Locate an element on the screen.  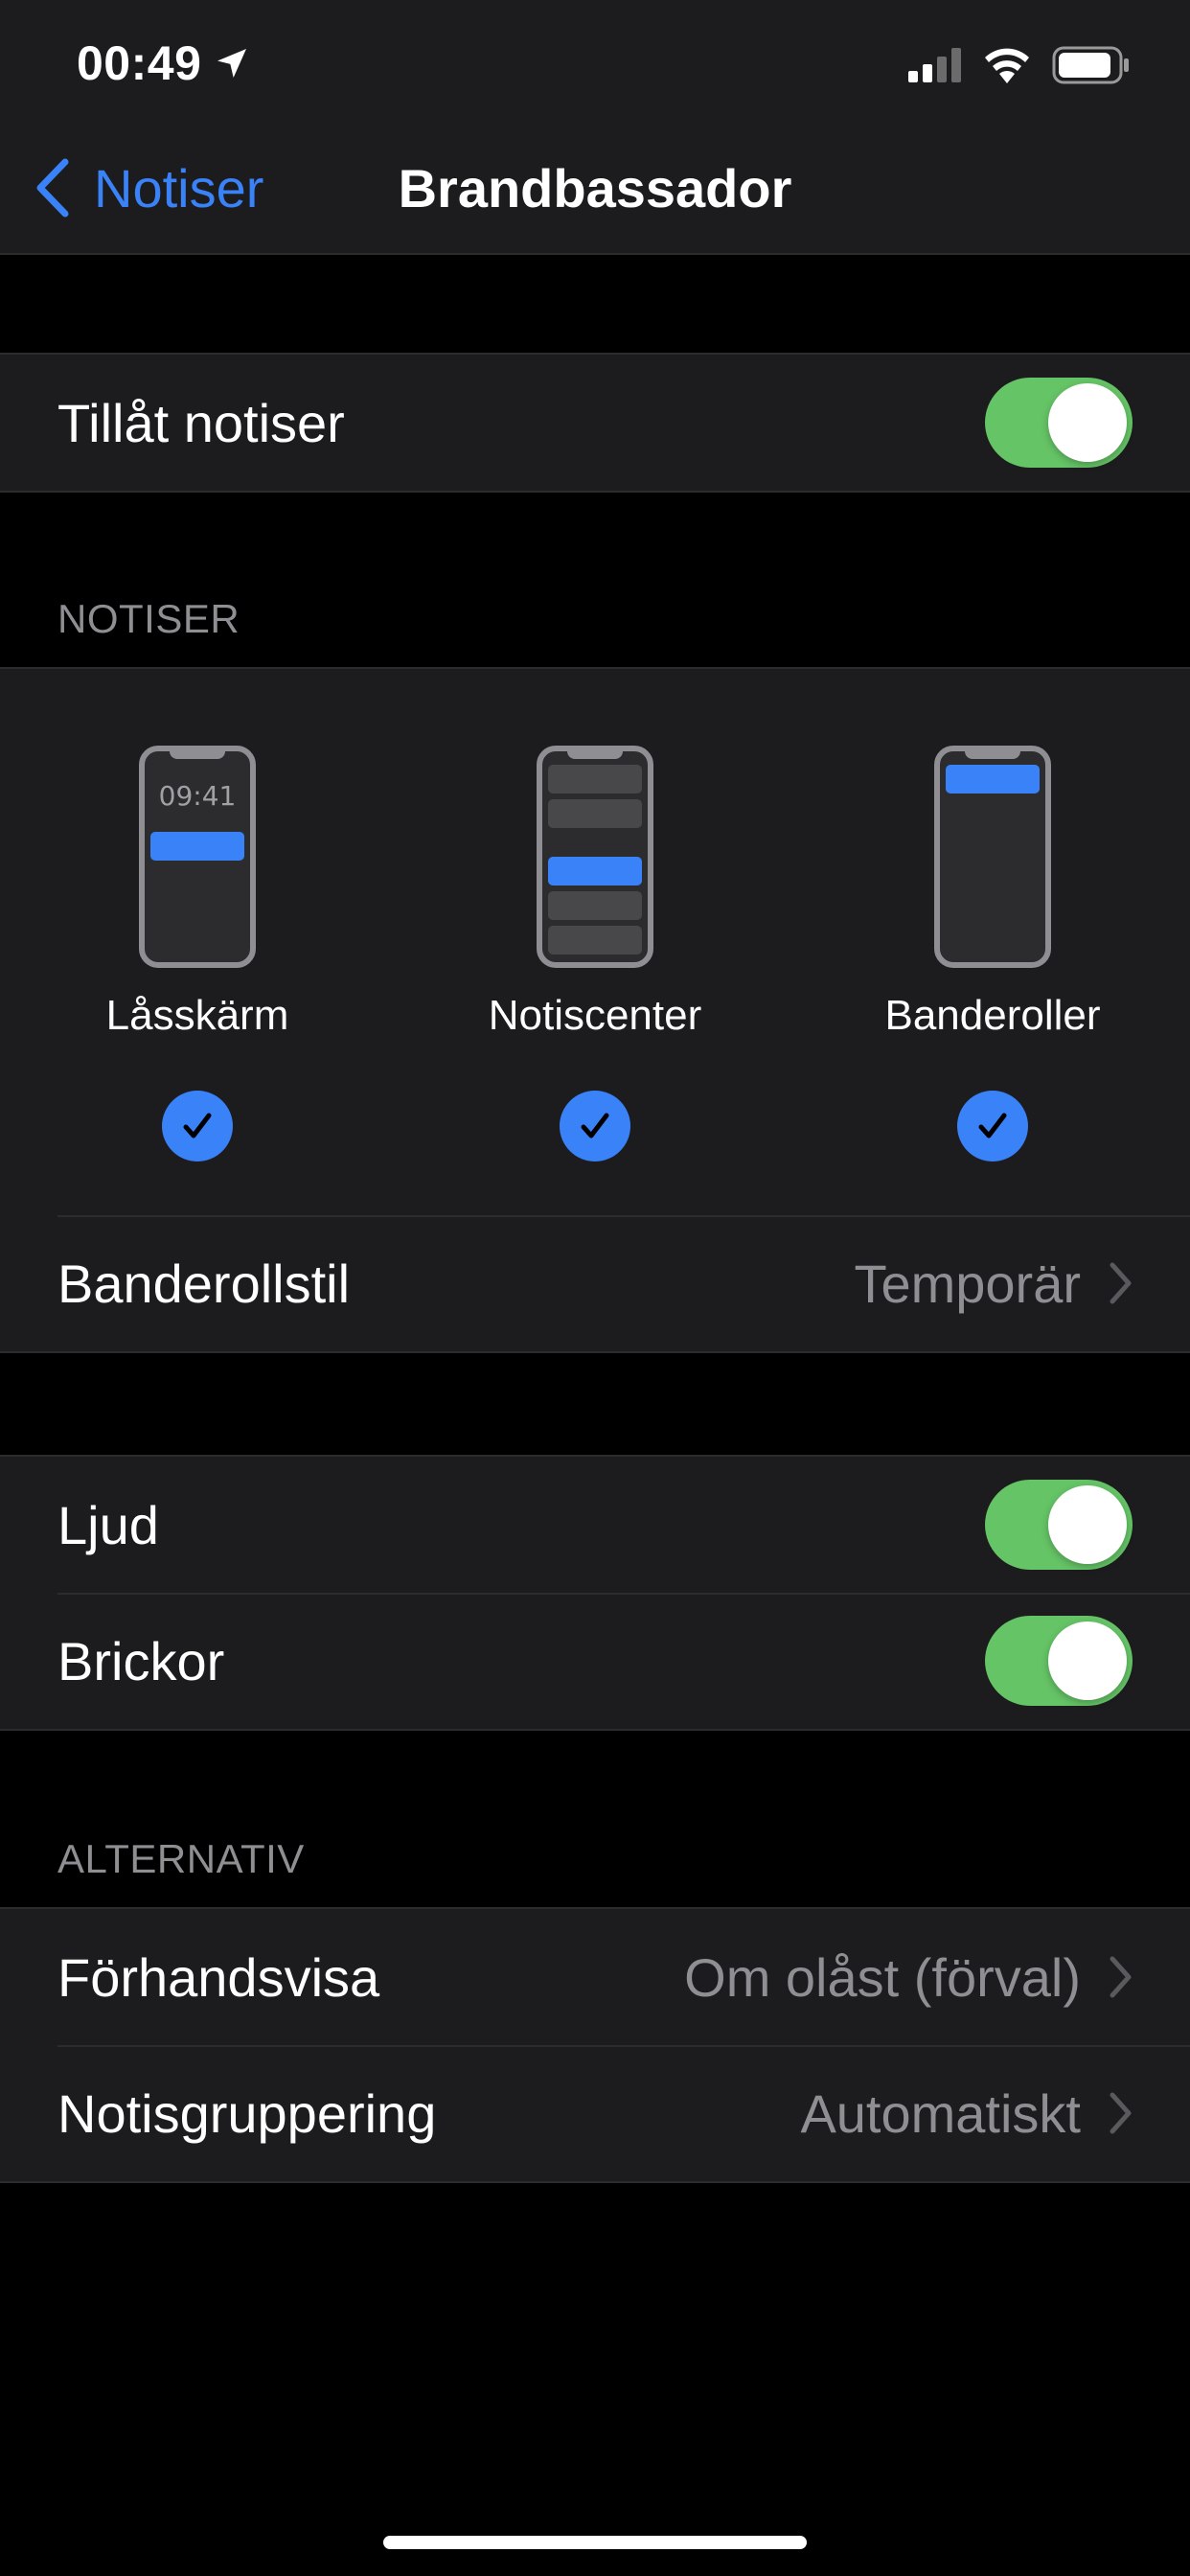
page-title: Brandbassador is located at coordinates (595, 187).